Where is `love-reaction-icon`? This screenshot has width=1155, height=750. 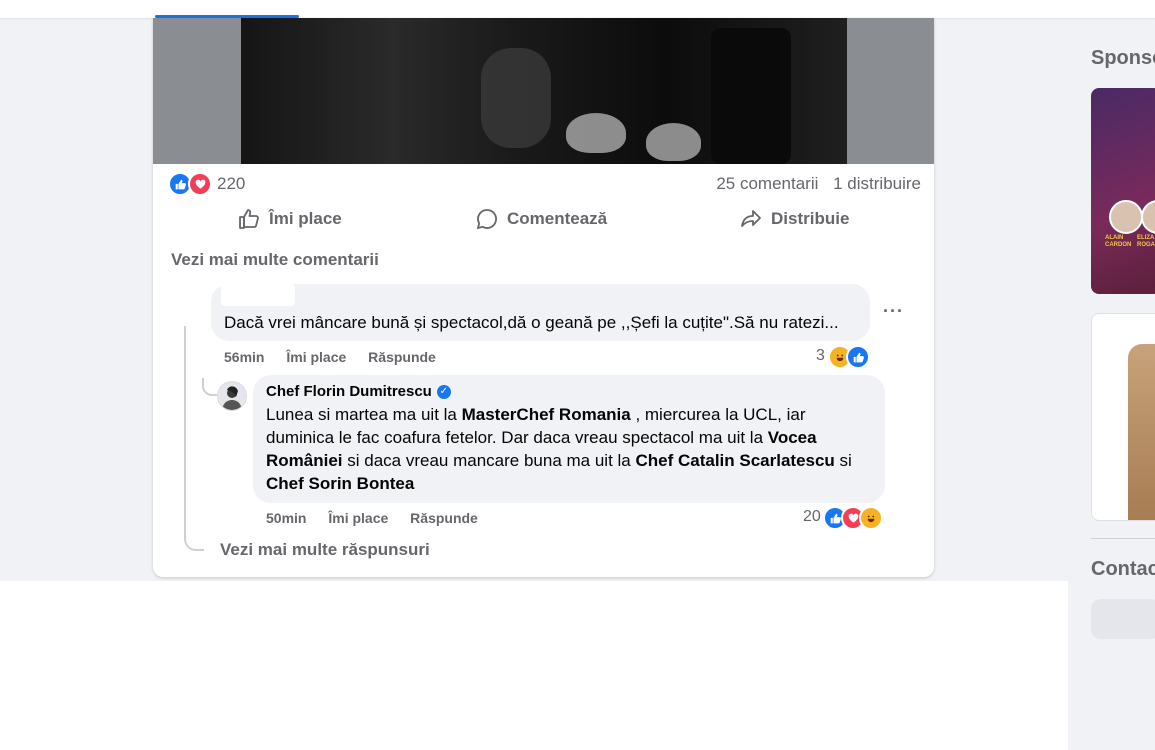
love-reaction-icon is located at coordinates (200, 184).